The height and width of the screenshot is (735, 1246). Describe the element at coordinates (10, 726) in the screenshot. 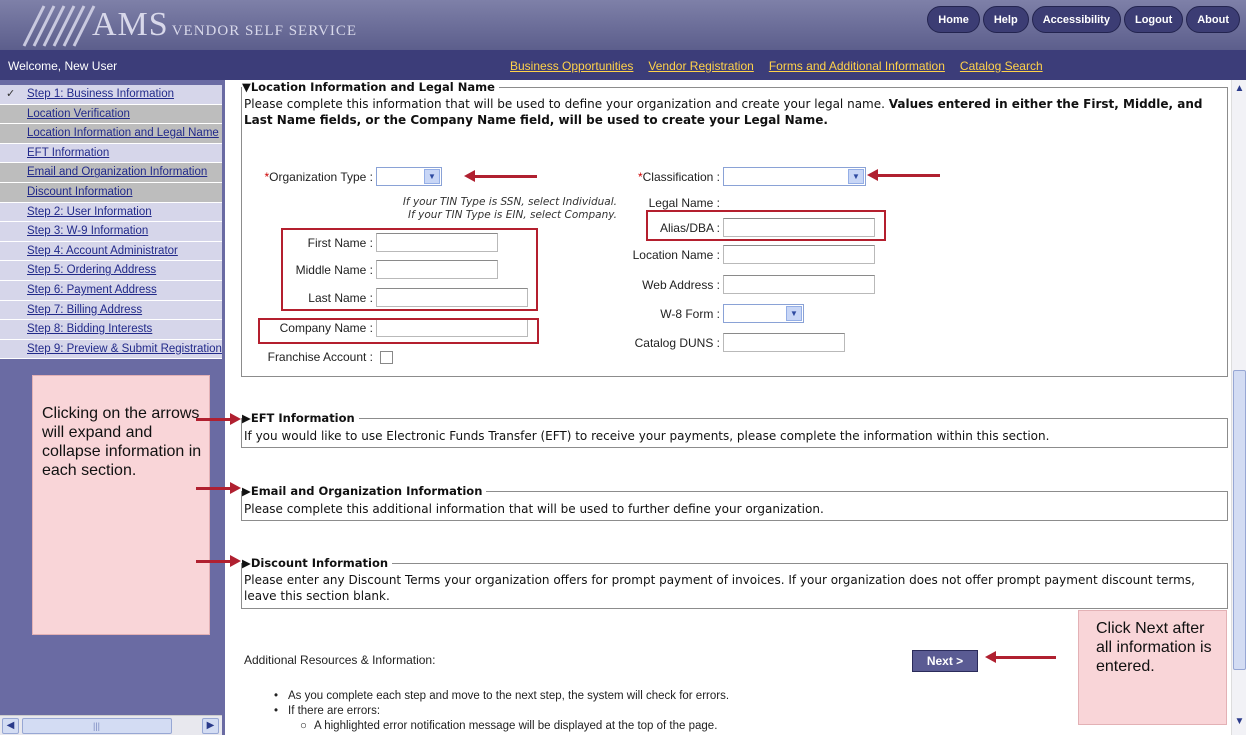

I see `scroll-left-icon: ◀` at that location.